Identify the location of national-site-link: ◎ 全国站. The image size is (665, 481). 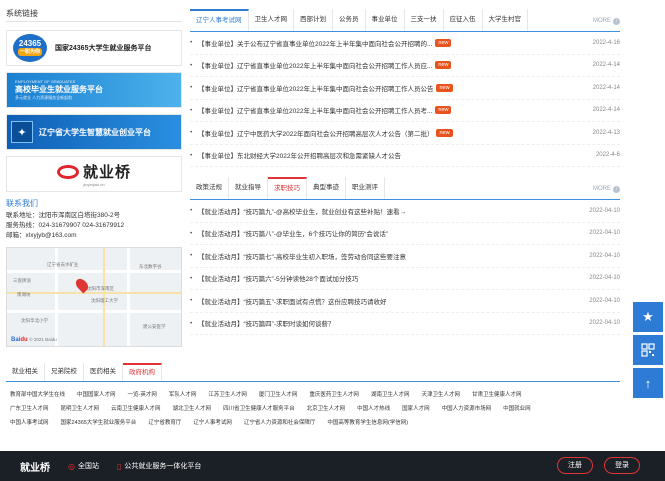
(83, 466).